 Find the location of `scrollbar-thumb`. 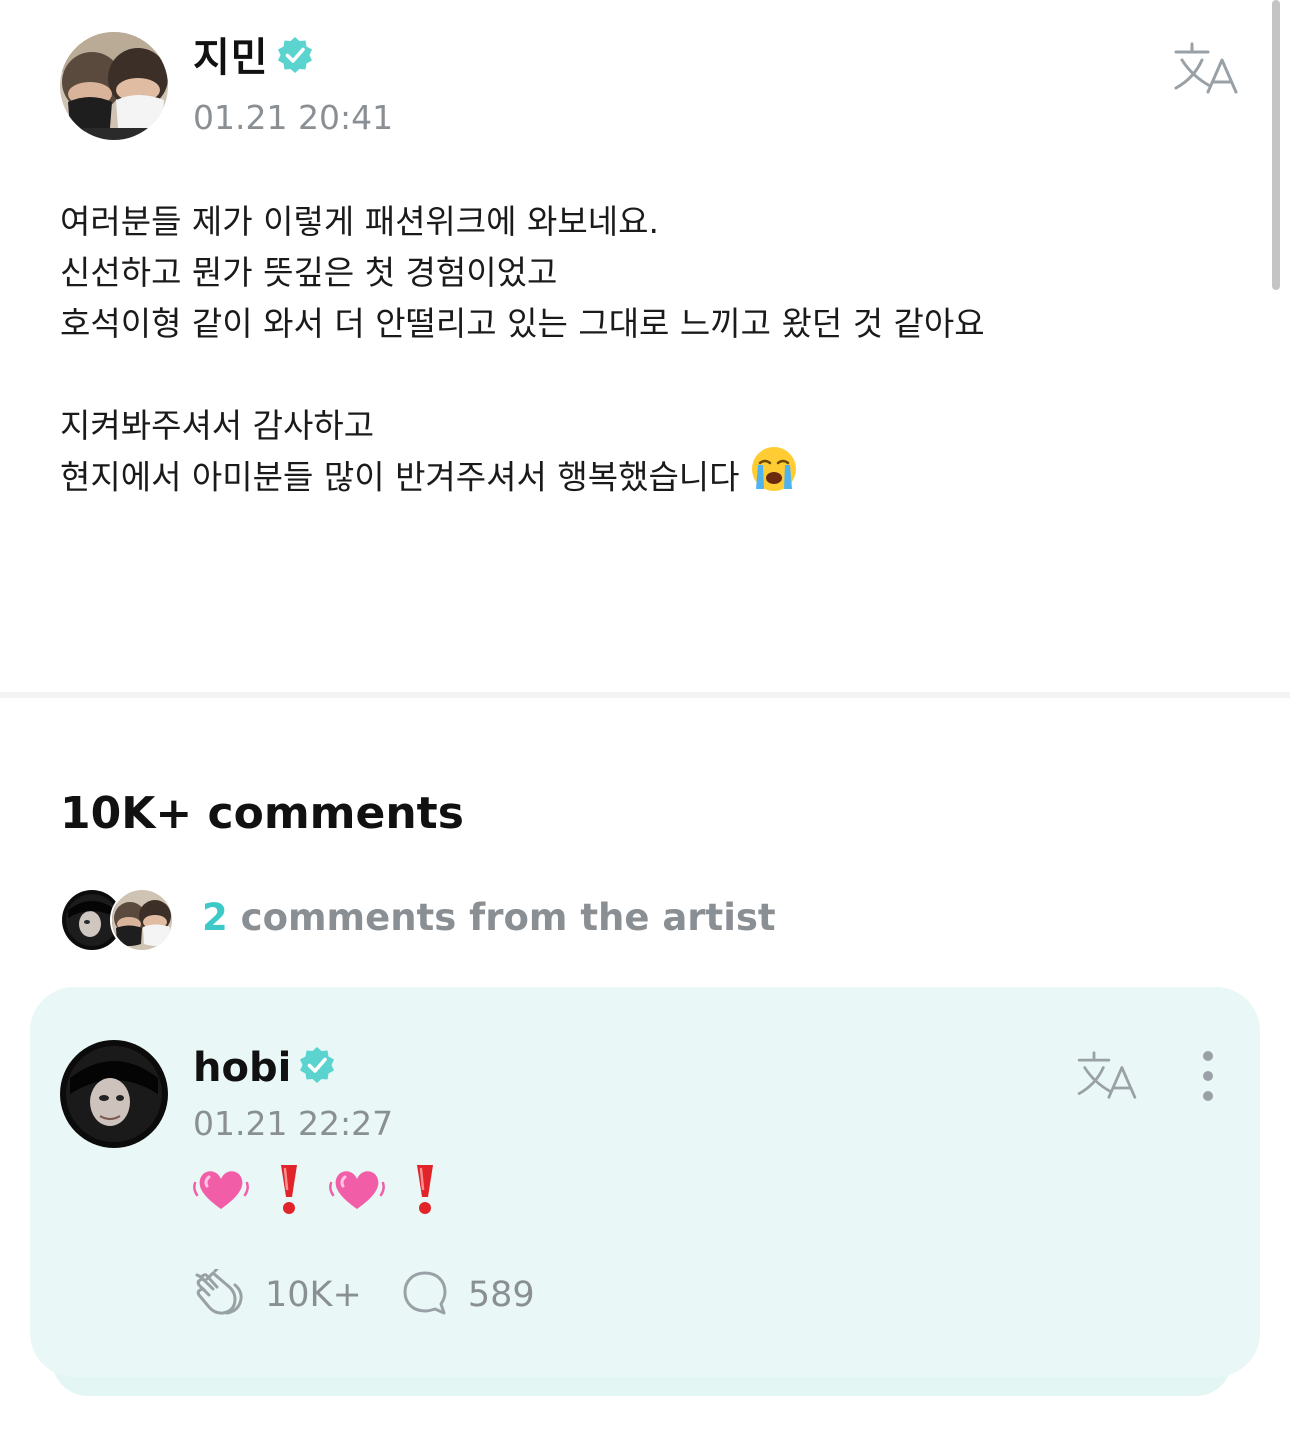

scrollbar-thumb is located at coordinates (1276, 145).